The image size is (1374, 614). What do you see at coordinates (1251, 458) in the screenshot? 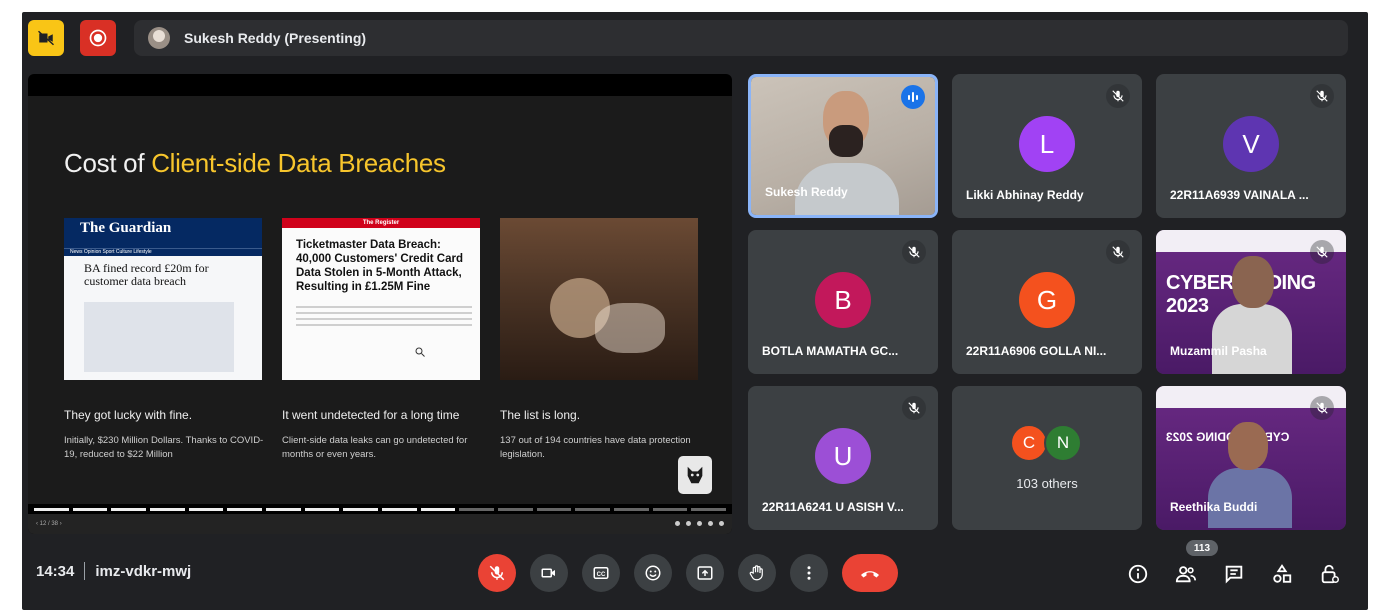
I see `participant-tile-reethika: CYBER CODING 2023 Reethika Buddi` at bounding box center [1251, 458].